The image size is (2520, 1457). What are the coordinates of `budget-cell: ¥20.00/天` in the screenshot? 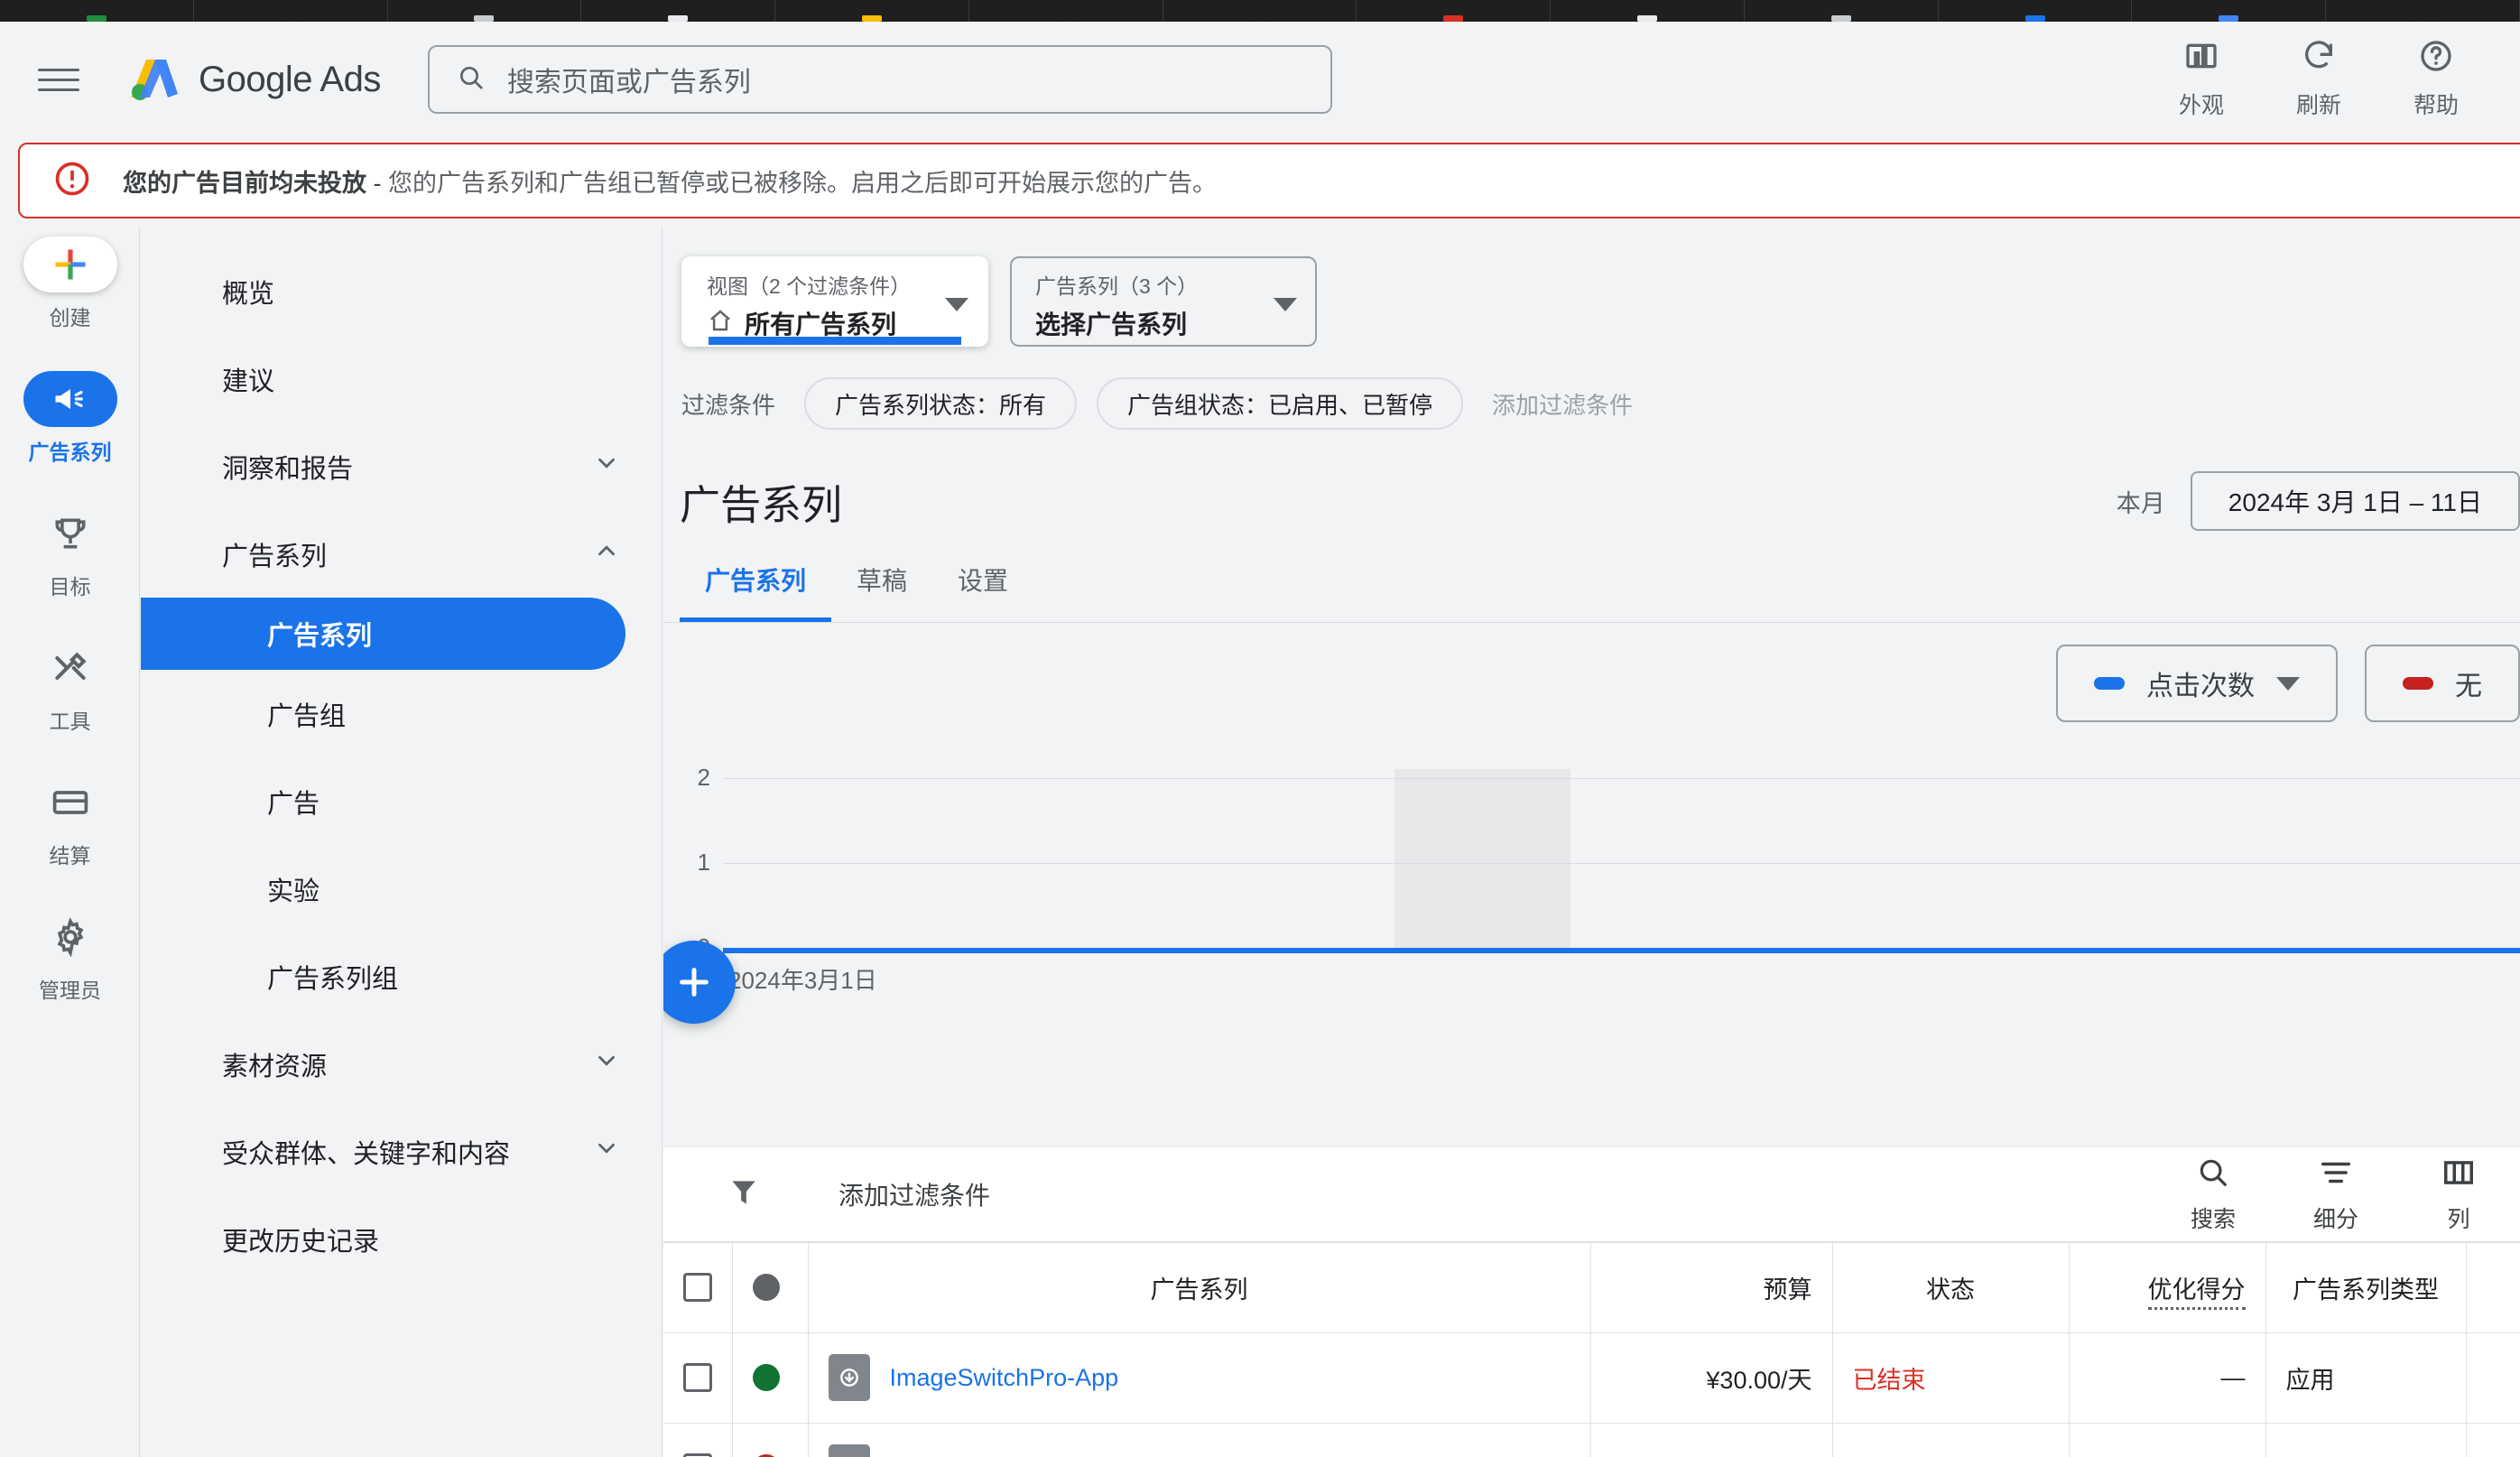 It's located at (1711, 1439).